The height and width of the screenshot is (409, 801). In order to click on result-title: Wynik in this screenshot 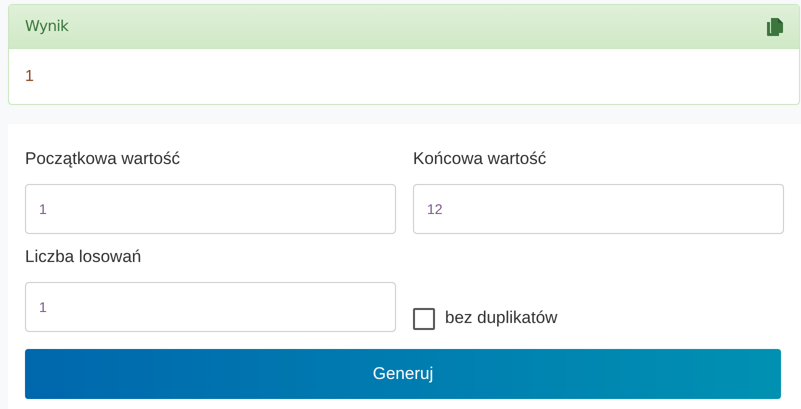, I will do `click(46, 27)`.